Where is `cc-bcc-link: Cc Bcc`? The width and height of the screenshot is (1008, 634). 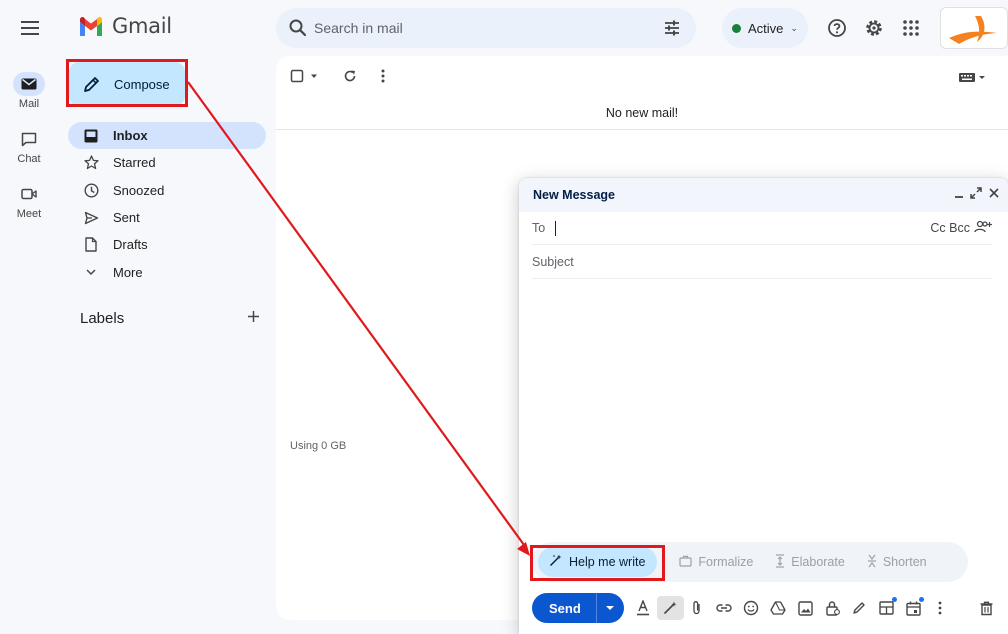 cc-bcc-link: Cc Bcc is located at coordinates (950, 228).